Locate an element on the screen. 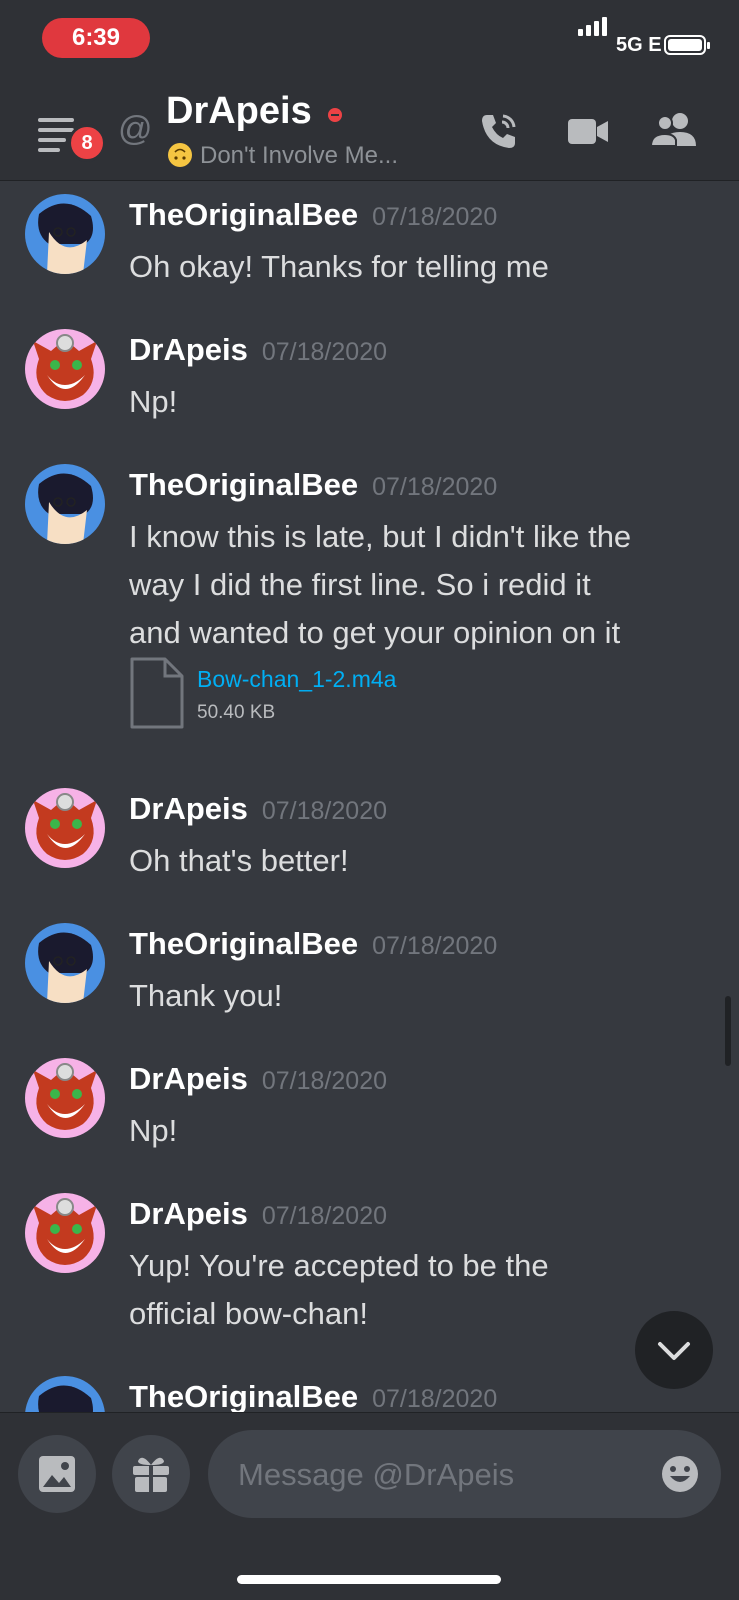  video-call-button is located at coordinates (588, 133).